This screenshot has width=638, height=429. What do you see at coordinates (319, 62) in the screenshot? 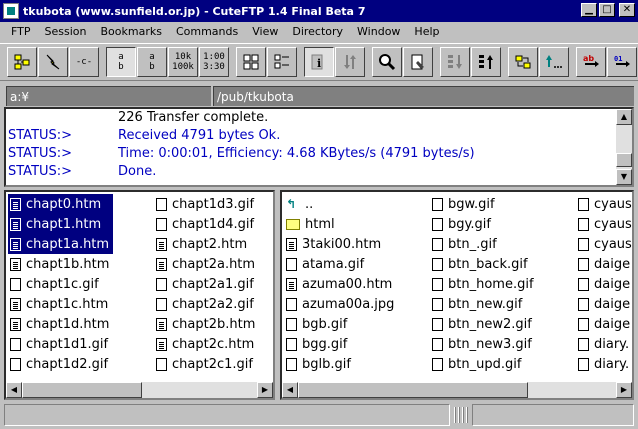
I see `file-info-button: i` at bounding box center [319, 62].